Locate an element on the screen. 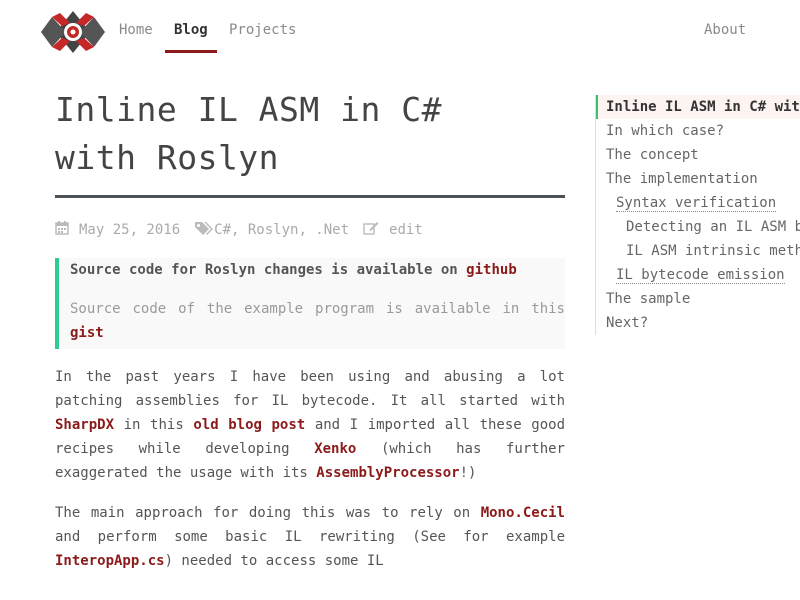 The height and width of the screenshot is (600, 800). toc-item-implementation: The implementation is located at coordinates (698, 179).